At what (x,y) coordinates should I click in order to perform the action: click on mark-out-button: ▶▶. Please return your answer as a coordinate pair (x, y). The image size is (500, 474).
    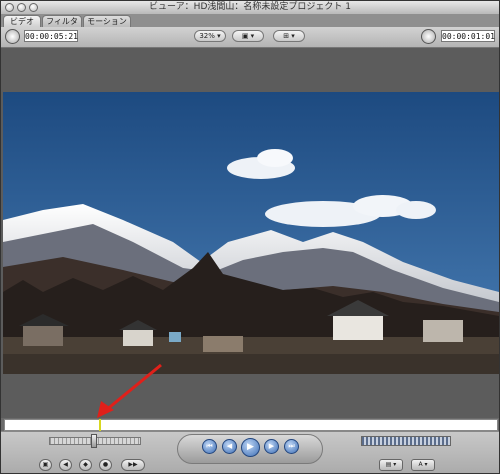
    Looking at the image, I should click on (133, 465).